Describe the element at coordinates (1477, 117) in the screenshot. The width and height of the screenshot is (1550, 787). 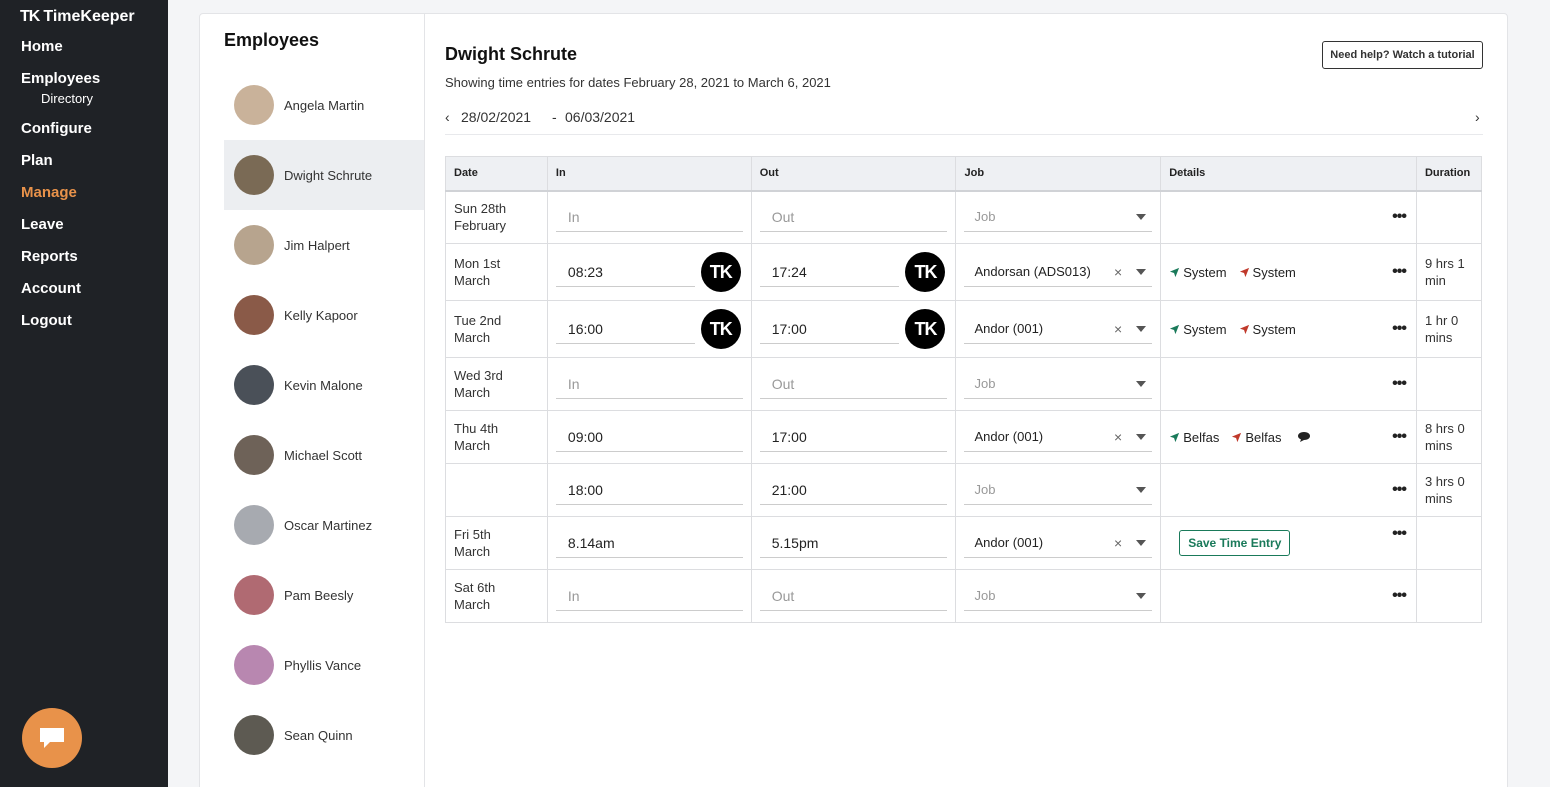
I see `next-week-chevron-icon: ›` at that location.